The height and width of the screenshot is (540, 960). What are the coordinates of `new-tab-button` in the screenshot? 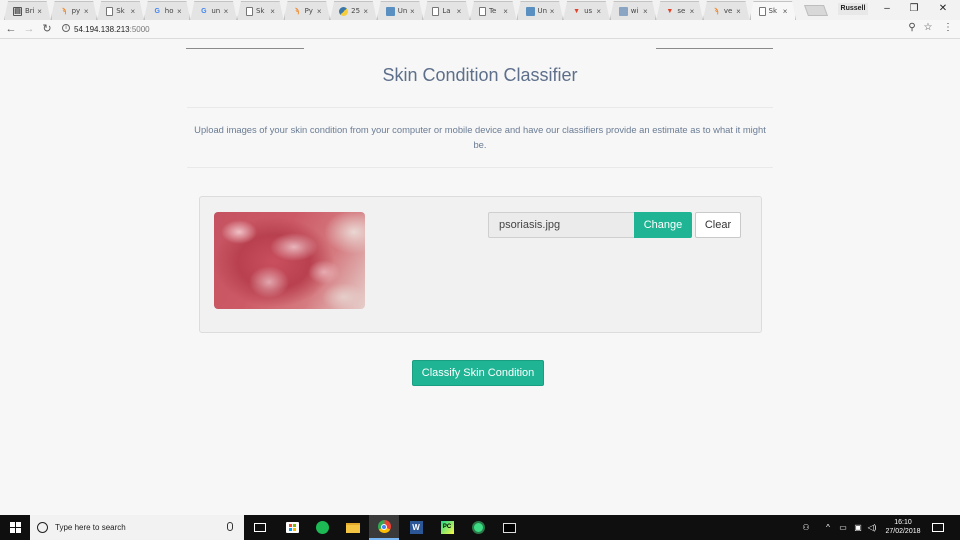 It's located at (816, 10).